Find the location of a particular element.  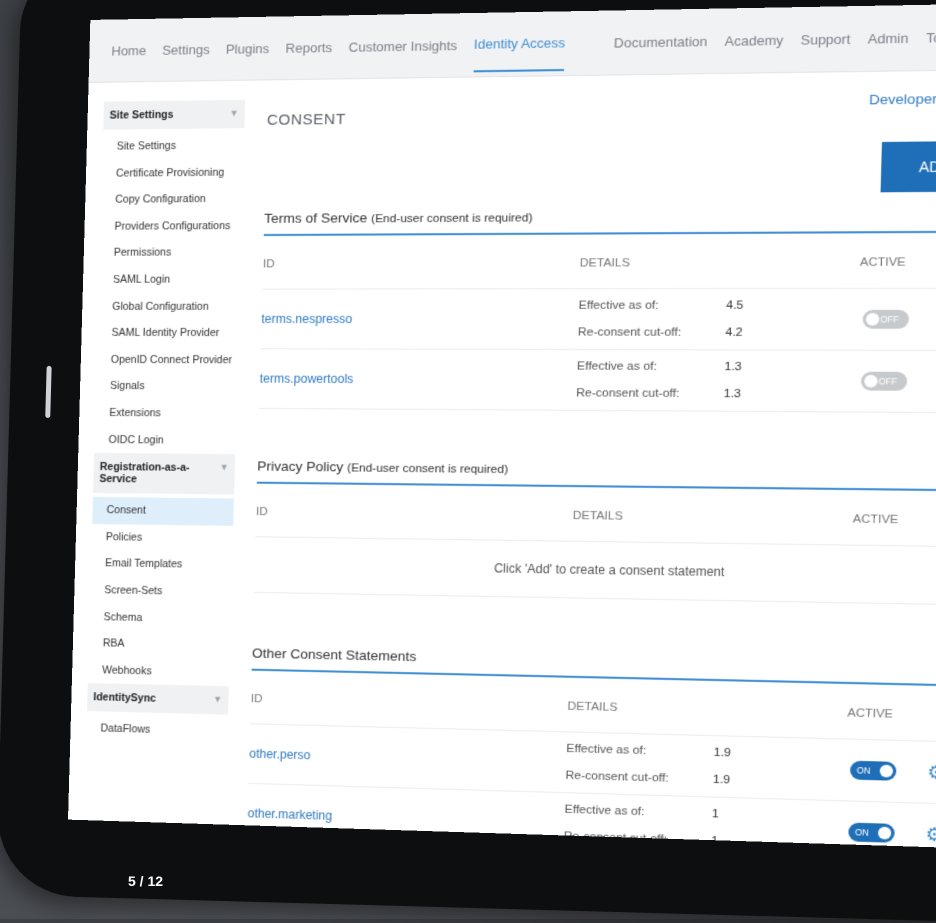

sidebar-item: Copy Configuration is located at coordinates (172, 200).